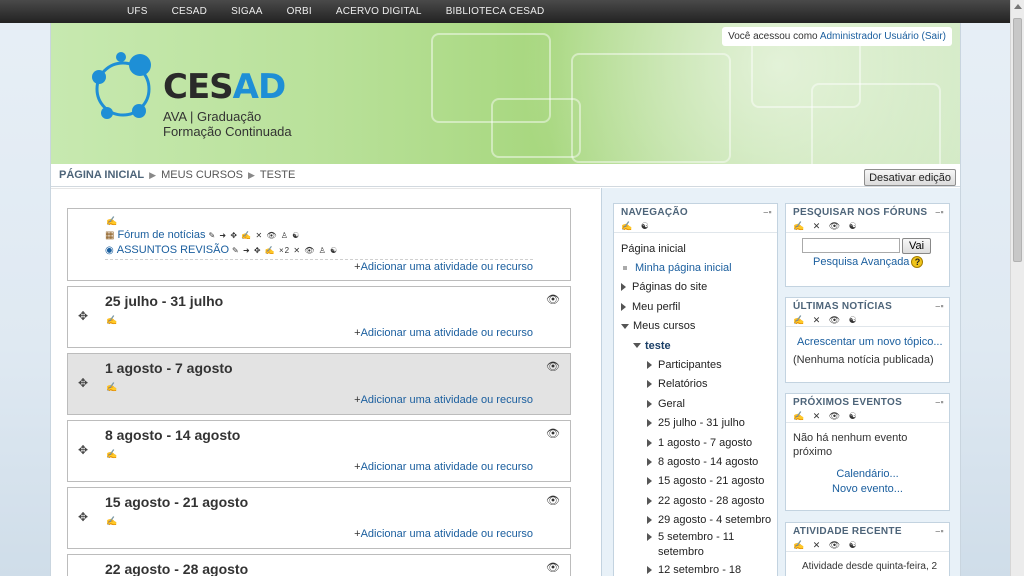 This screenshot has height=576, width=1024. What do you see at coordinates (379, 11) in the screenshot?
I see `topnav-acervo-digital: ACERVO DIGITAL` at bounding box center [379, 11].